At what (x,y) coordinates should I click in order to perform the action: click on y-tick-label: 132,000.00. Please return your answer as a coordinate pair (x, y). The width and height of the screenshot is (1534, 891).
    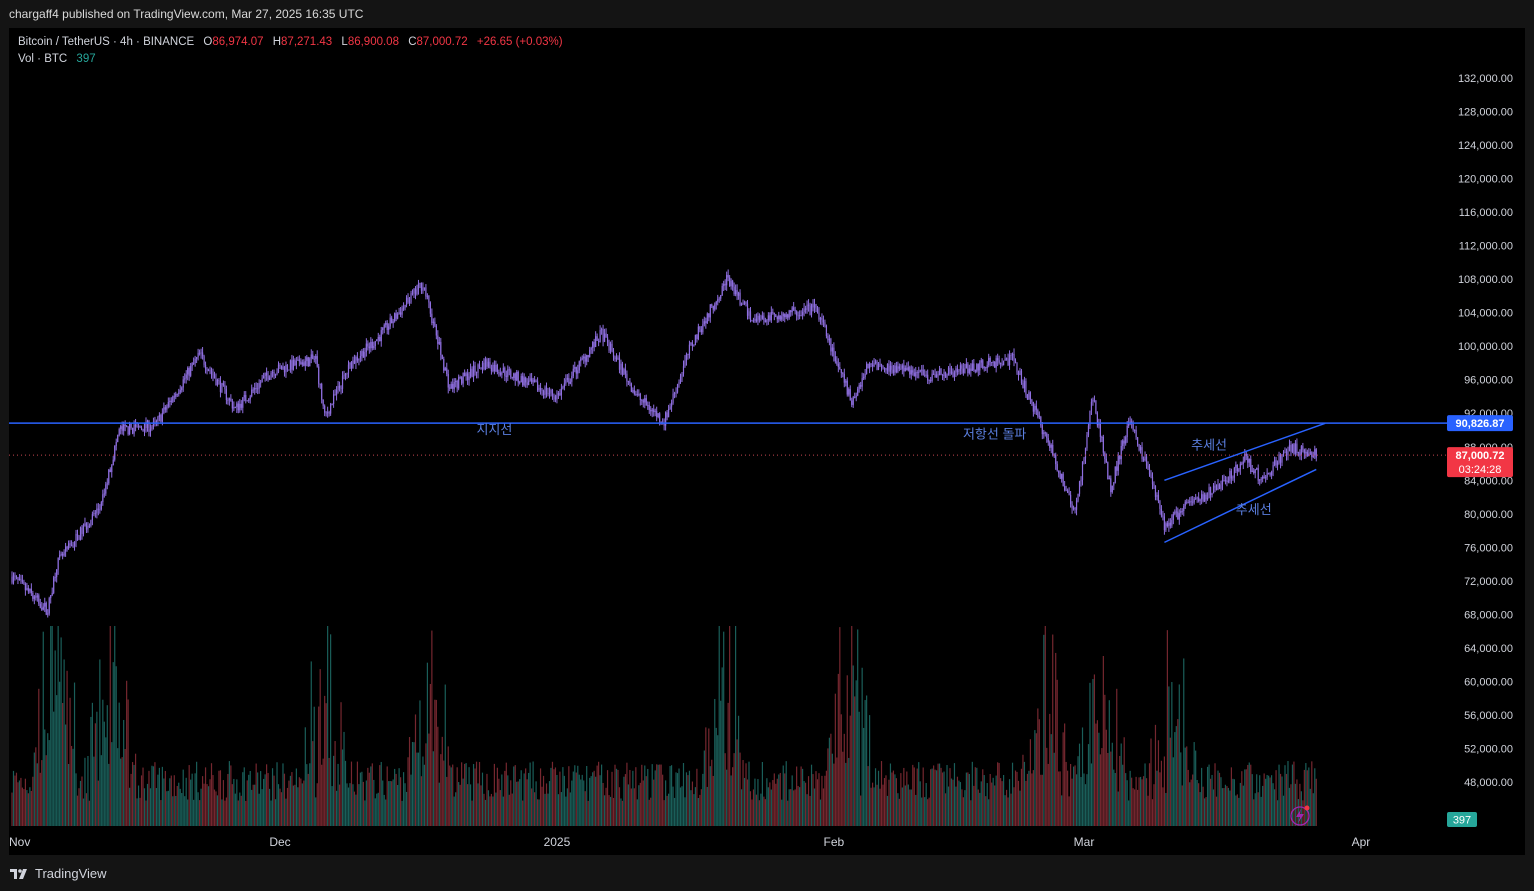
    Looking at the image, I should click on (1485, 79).